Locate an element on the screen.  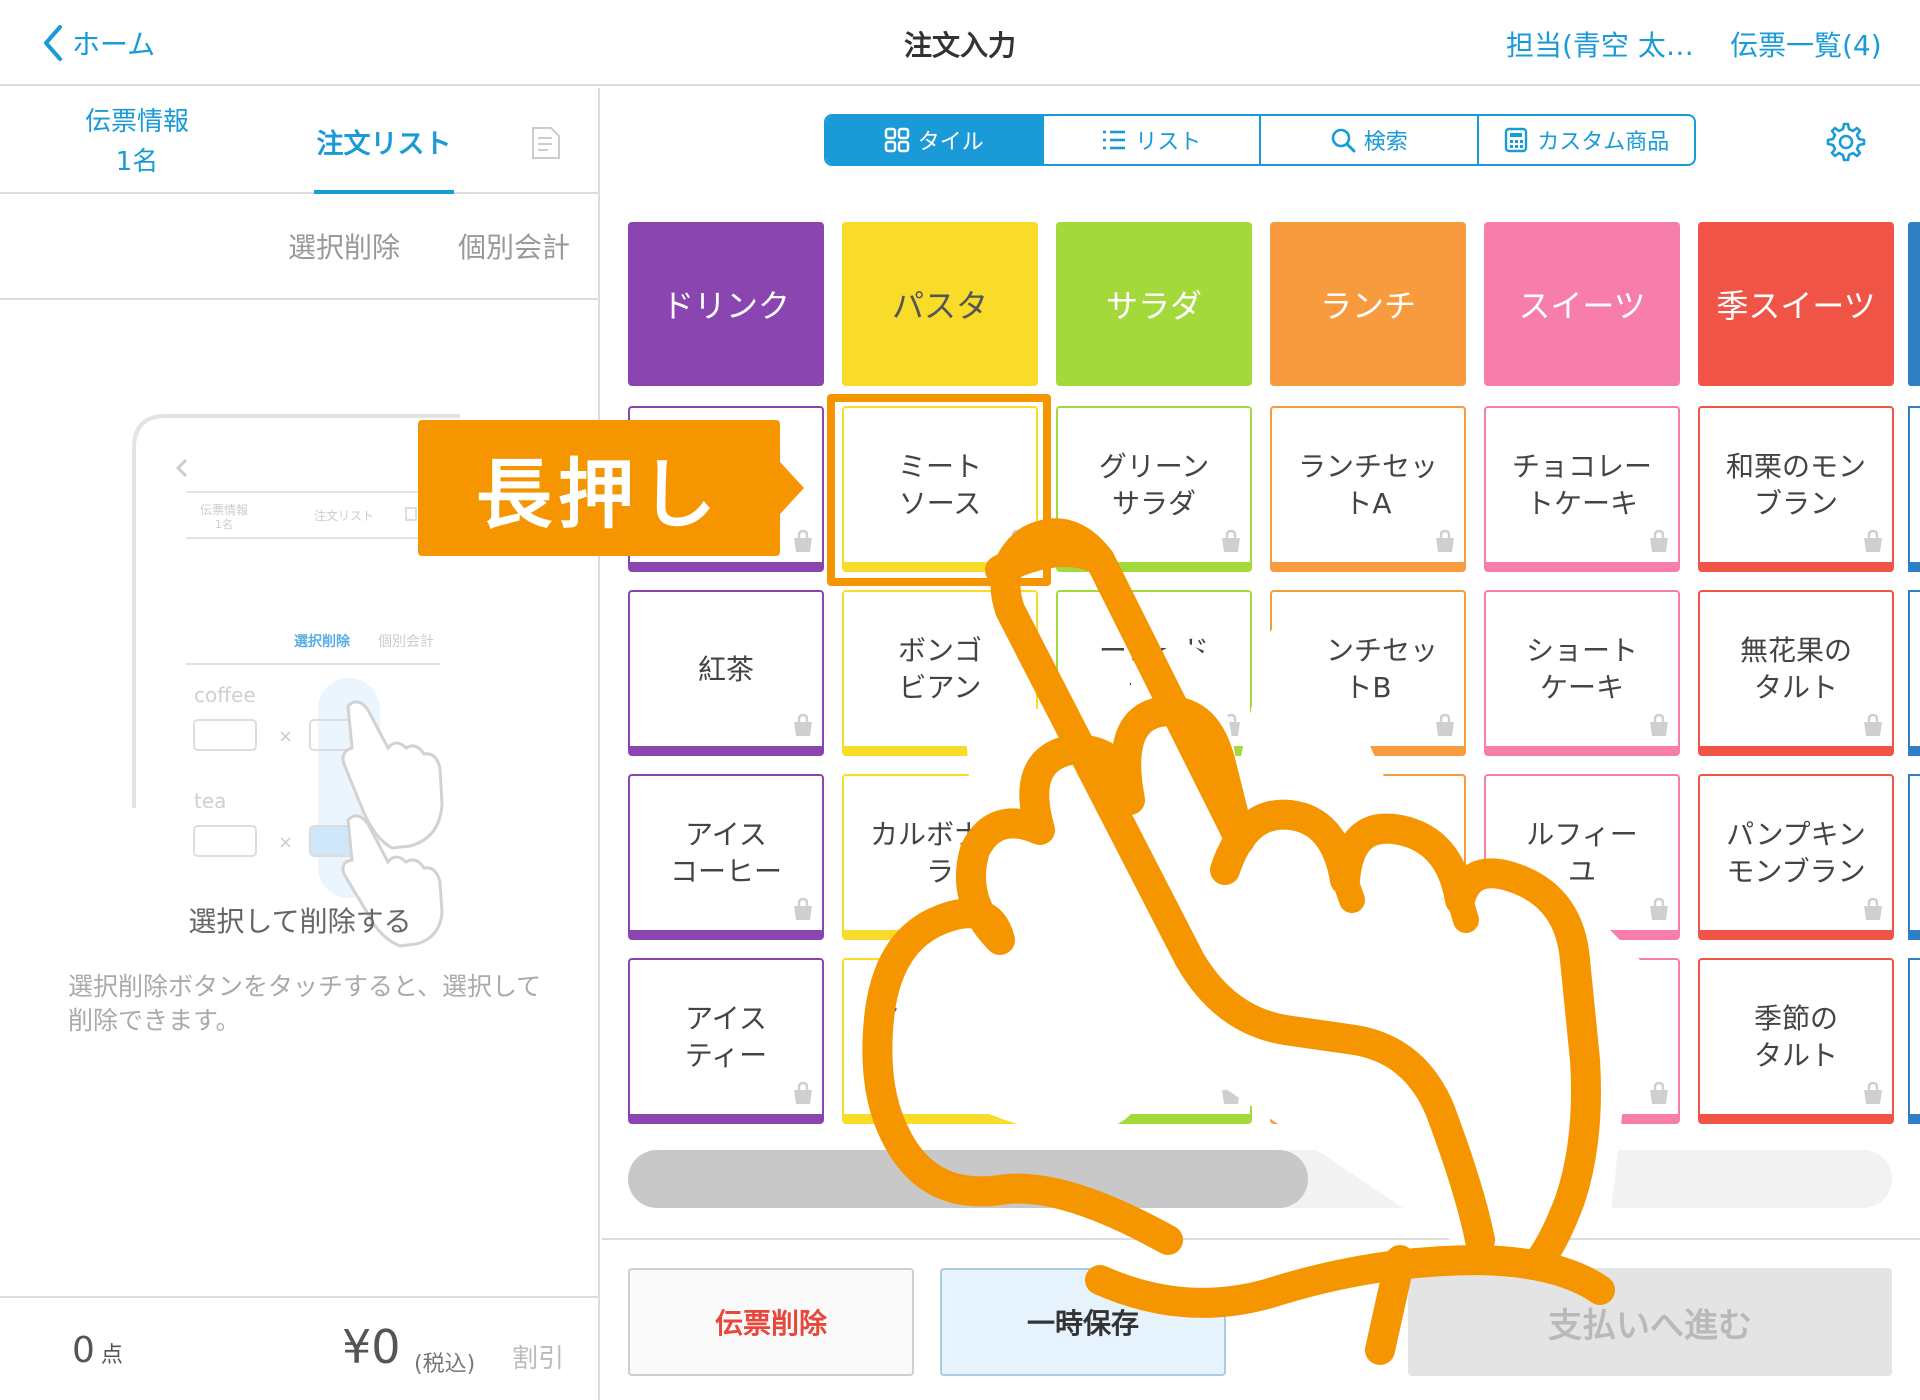
order-total-bar: 0点 ¥0 (税込) 割引 is located at coordinates (300, 1348).